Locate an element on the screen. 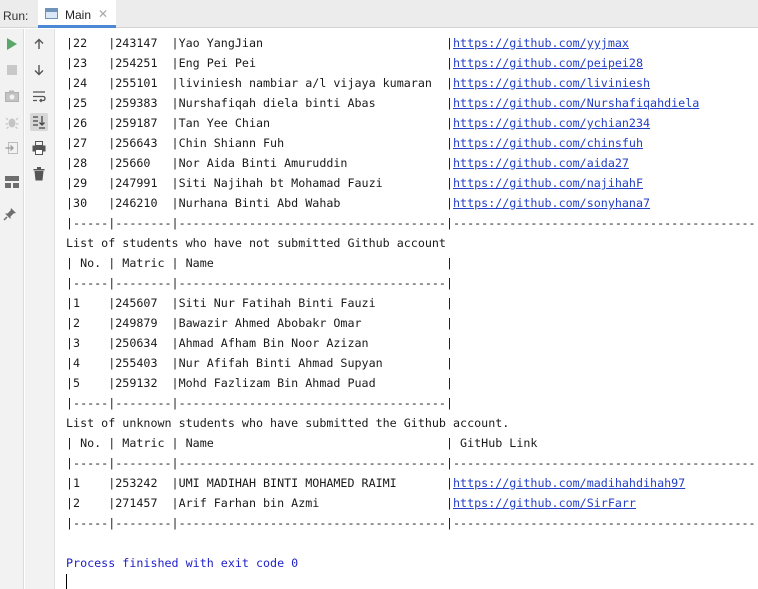  camera-icon is located at coordinates (12, 96).